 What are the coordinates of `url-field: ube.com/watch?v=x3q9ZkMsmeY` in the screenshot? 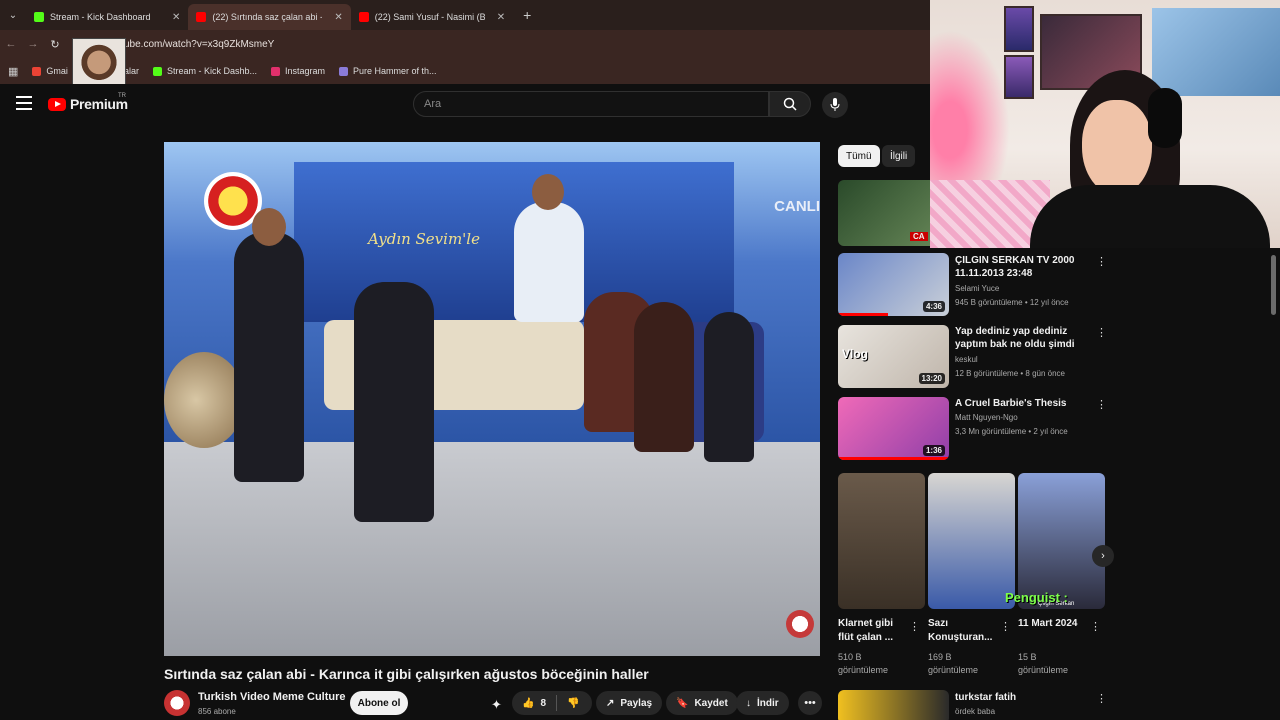 It's located at (199, 44).